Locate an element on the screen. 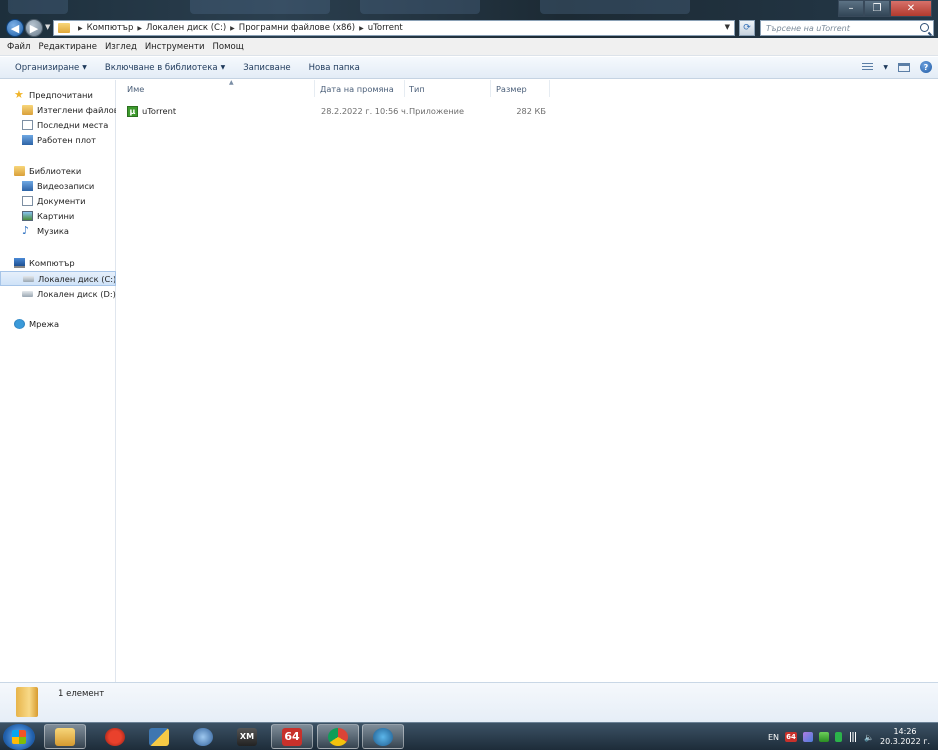 This screenshot has height=750, width=938. nav-music: ♪ Музика is located at coordinates (58, 231).